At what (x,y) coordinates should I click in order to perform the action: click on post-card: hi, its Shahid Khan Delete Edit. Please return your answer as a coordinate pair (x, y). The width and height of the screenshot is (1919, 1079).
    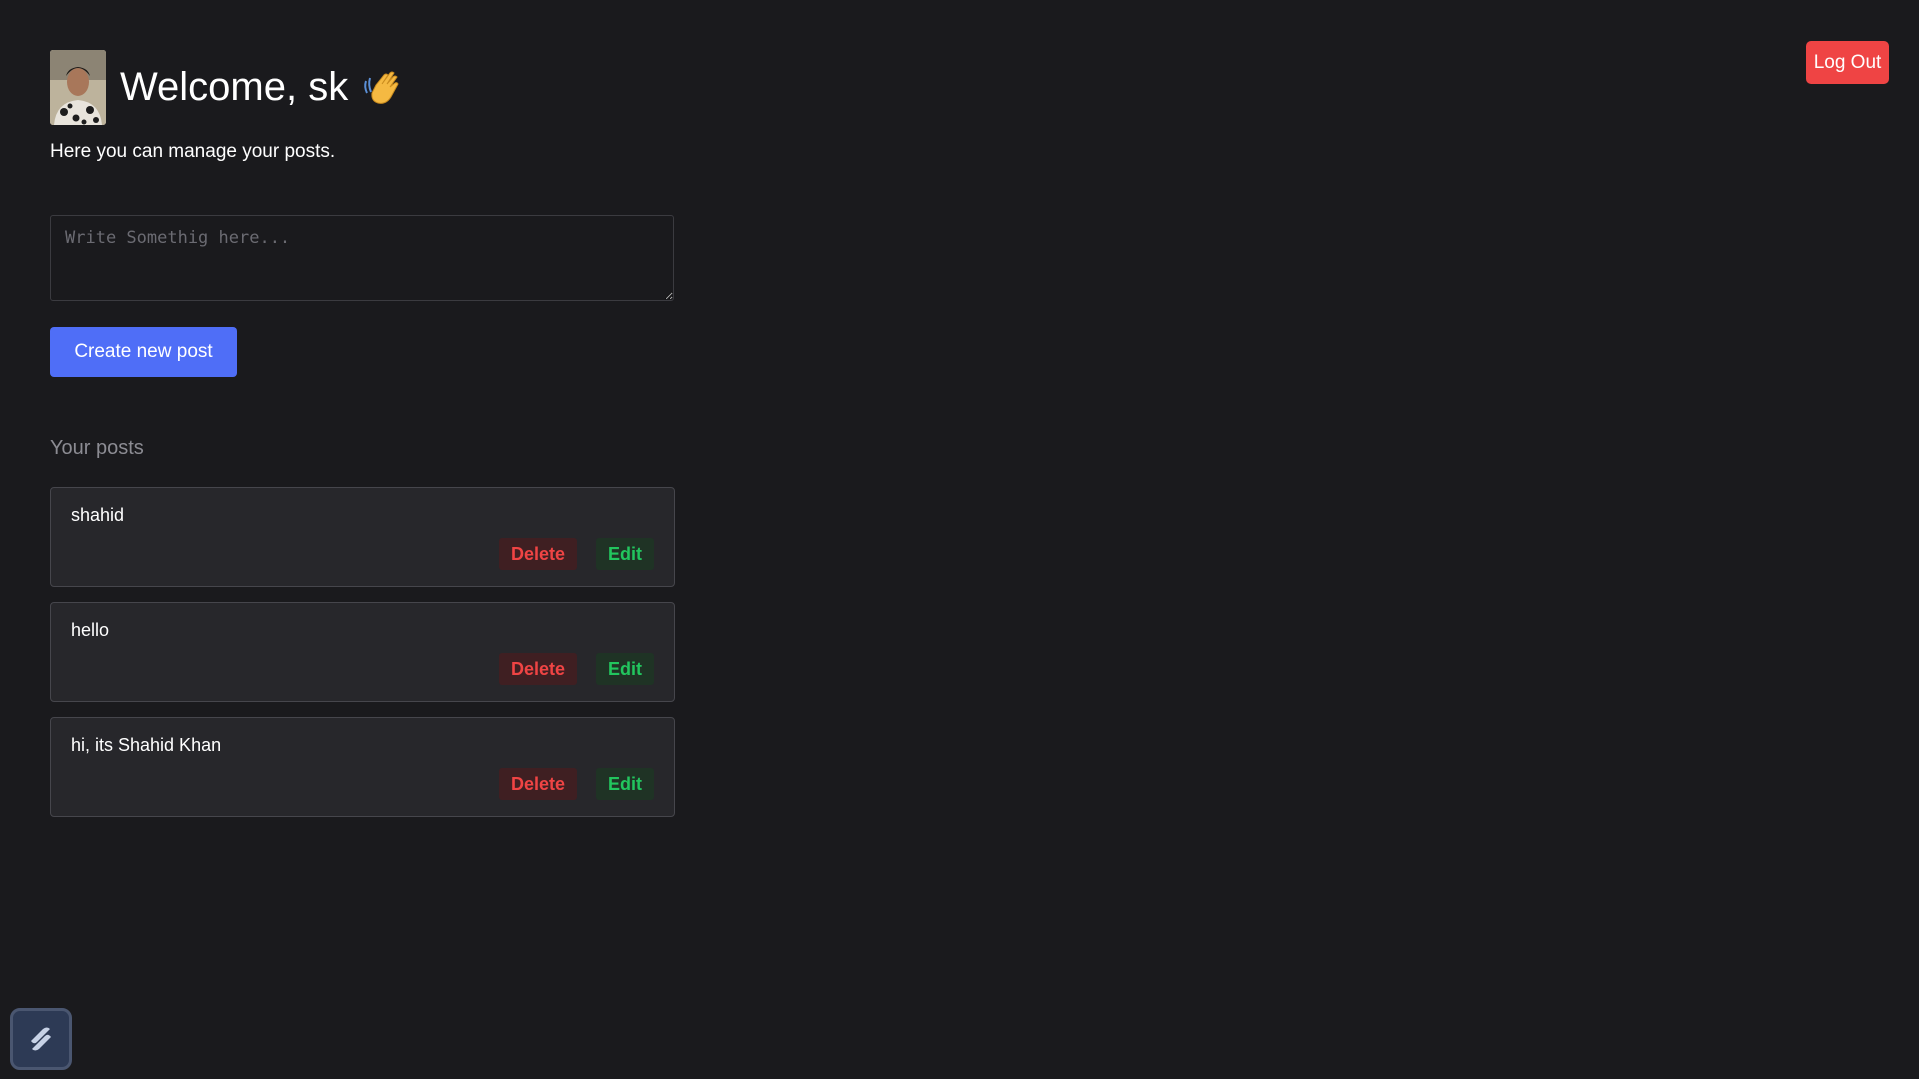
    Looking at the image, I should click on (362, 767).